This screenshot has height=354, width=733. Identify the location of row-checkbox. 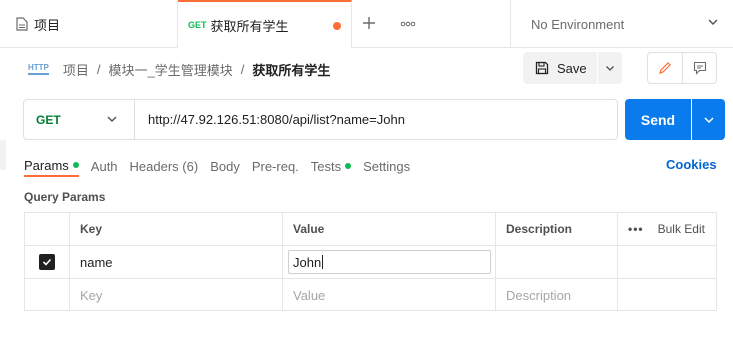
(47, 262).